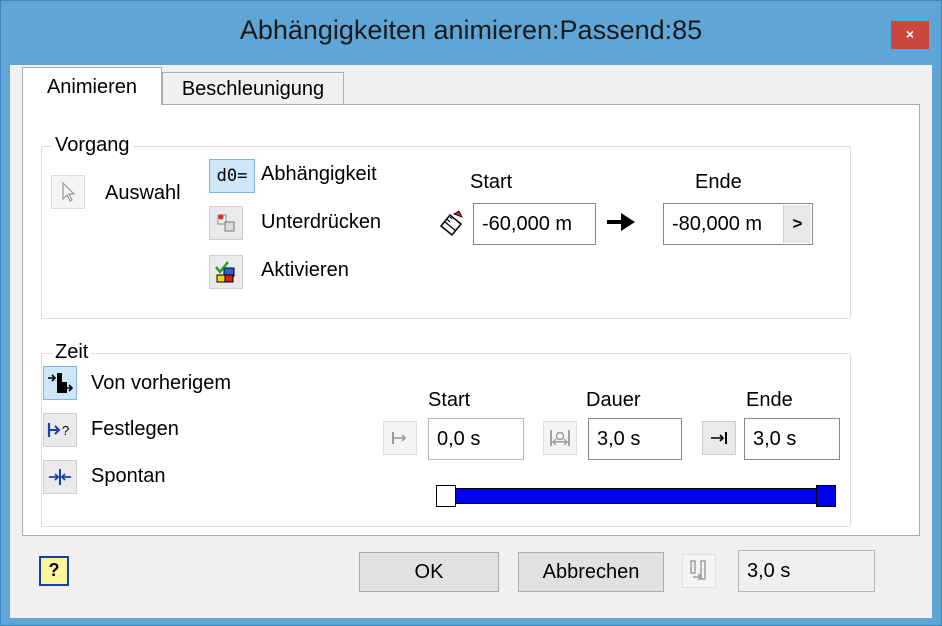 The height and width of the screenshot is (626, 942). Describe the element at coordinates (806, 571) in the screenshot. I see `total-duration-field: 3,0 s` at that location.